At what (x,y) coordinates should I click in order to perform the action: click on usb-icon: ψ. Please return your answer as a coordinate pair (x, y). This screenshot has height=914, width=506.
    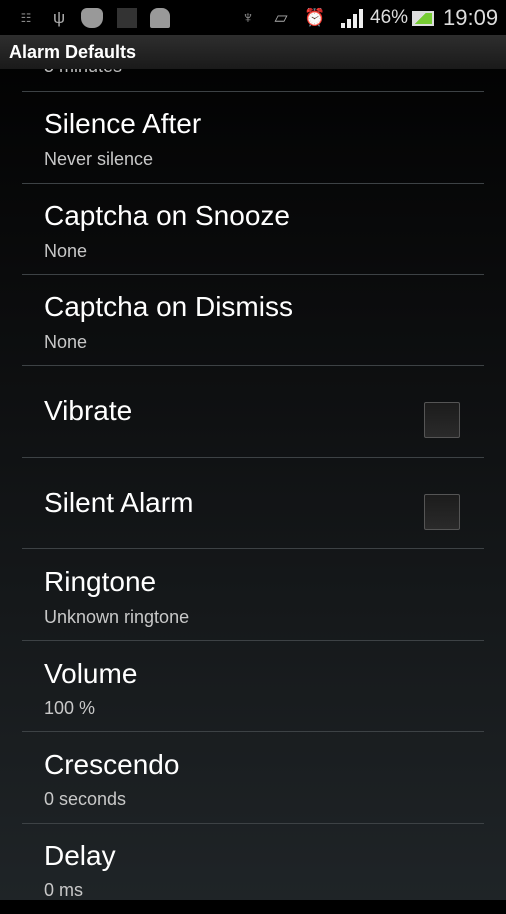
    Looking at the image, I should click on (59, 17).